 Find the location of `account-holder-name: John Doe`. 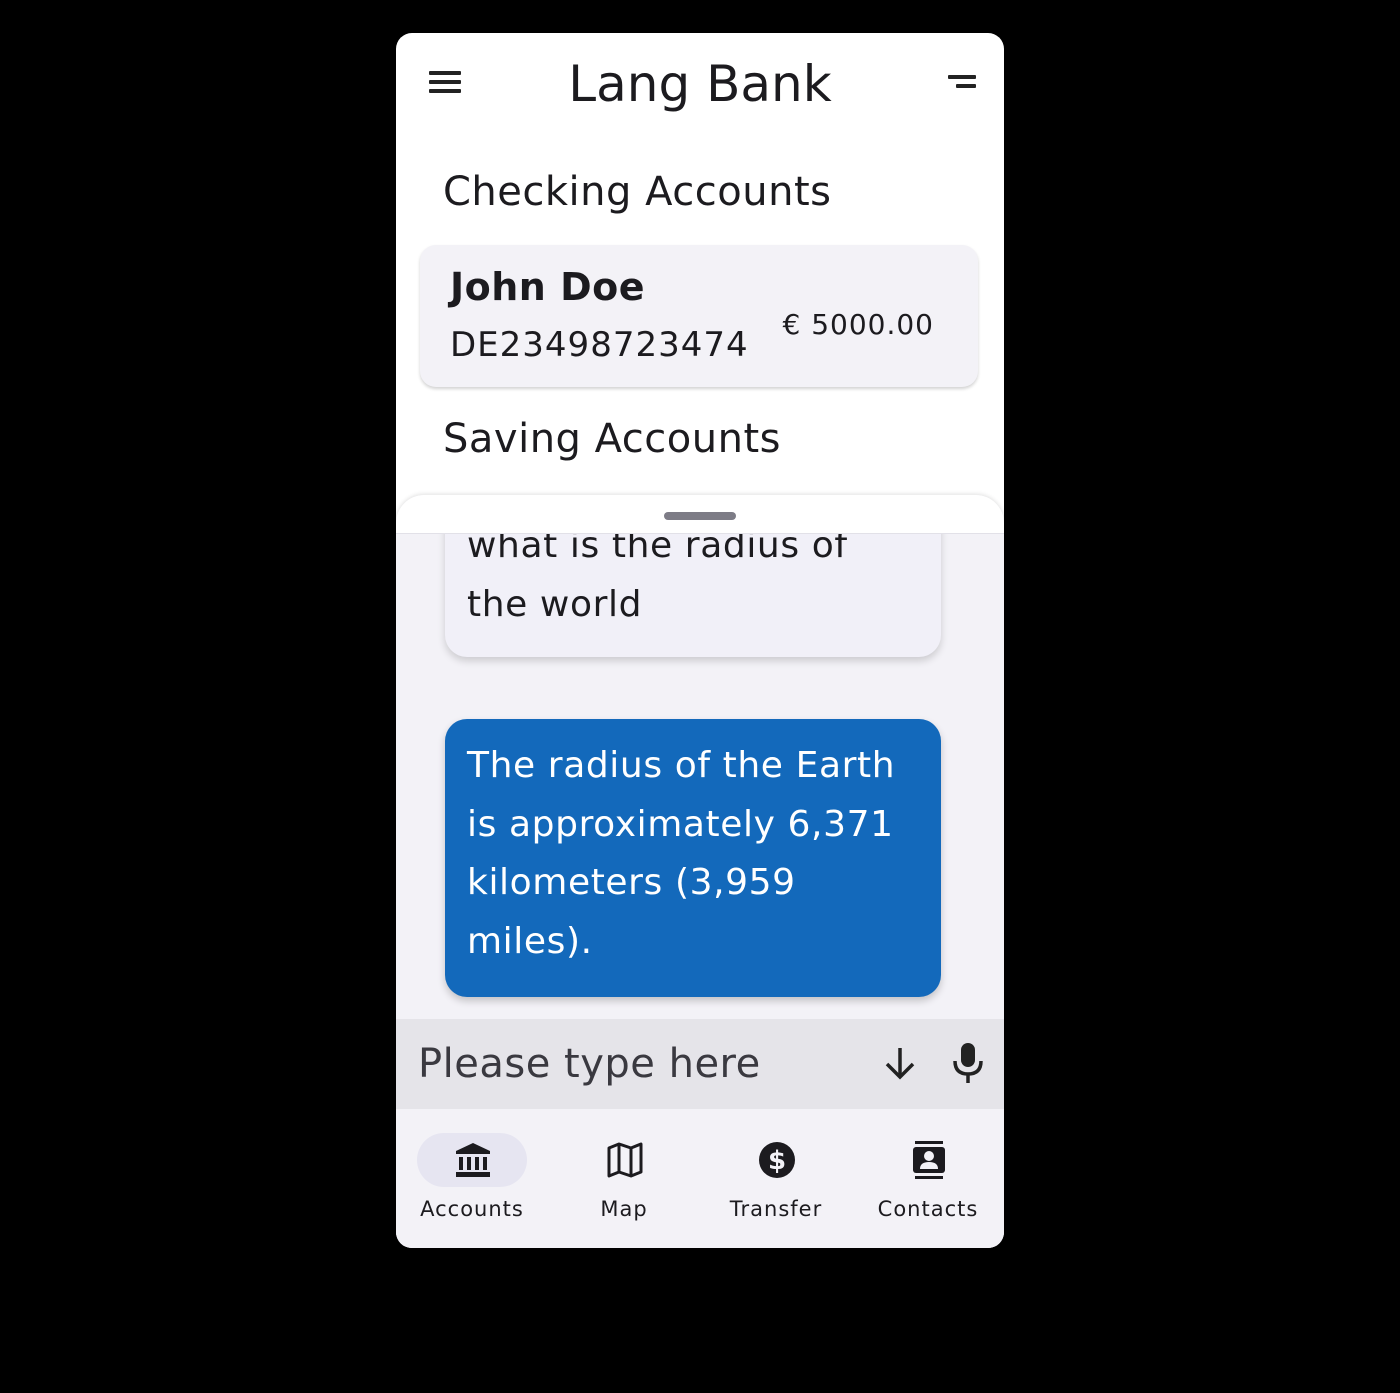

account-holder-name: John Doe is located at coordinates (548, 287).